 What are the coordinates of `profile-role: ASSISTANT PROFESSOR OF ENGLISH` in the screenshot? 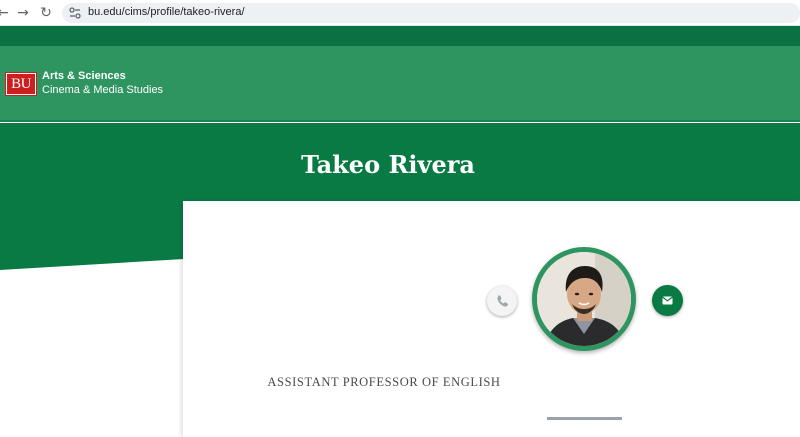 It's located at (384, 382).